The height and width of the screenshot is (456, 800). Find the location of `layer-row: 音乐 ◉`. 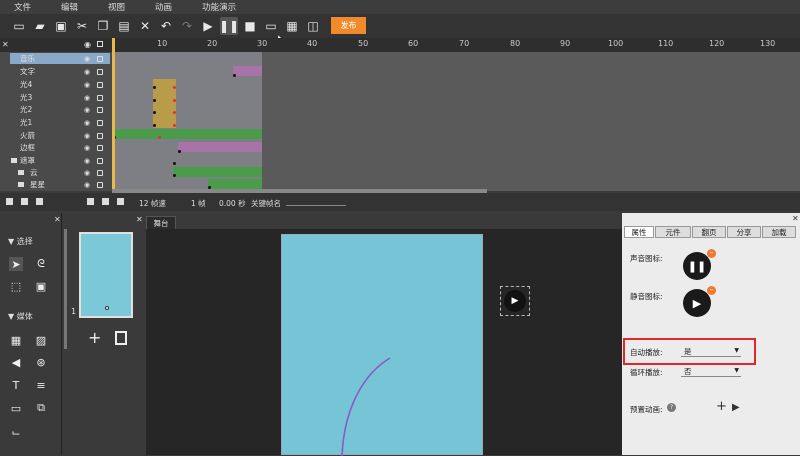

layer-row: 音乐 ◉ is located at coordinates (60, 58).